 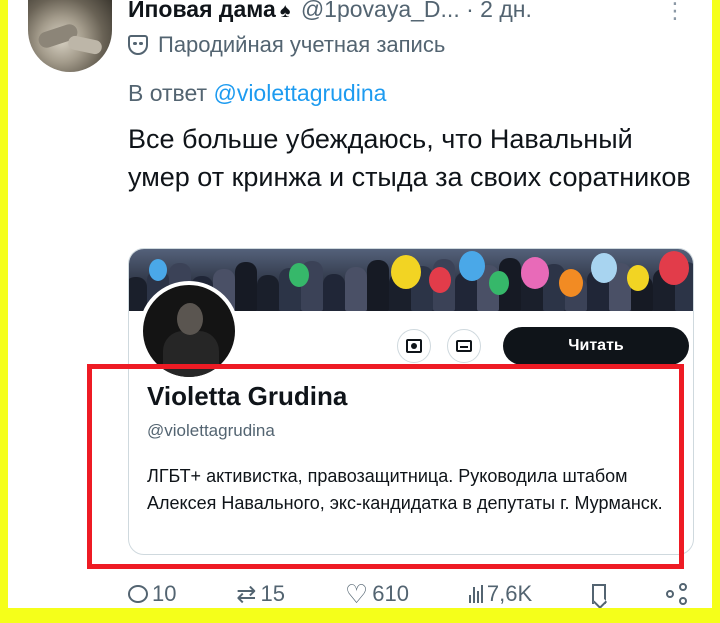 What do you see at coordinates (285, 11) in the screenshot?
I see `spade-icon: ♠` at bounding box center [285, 11].